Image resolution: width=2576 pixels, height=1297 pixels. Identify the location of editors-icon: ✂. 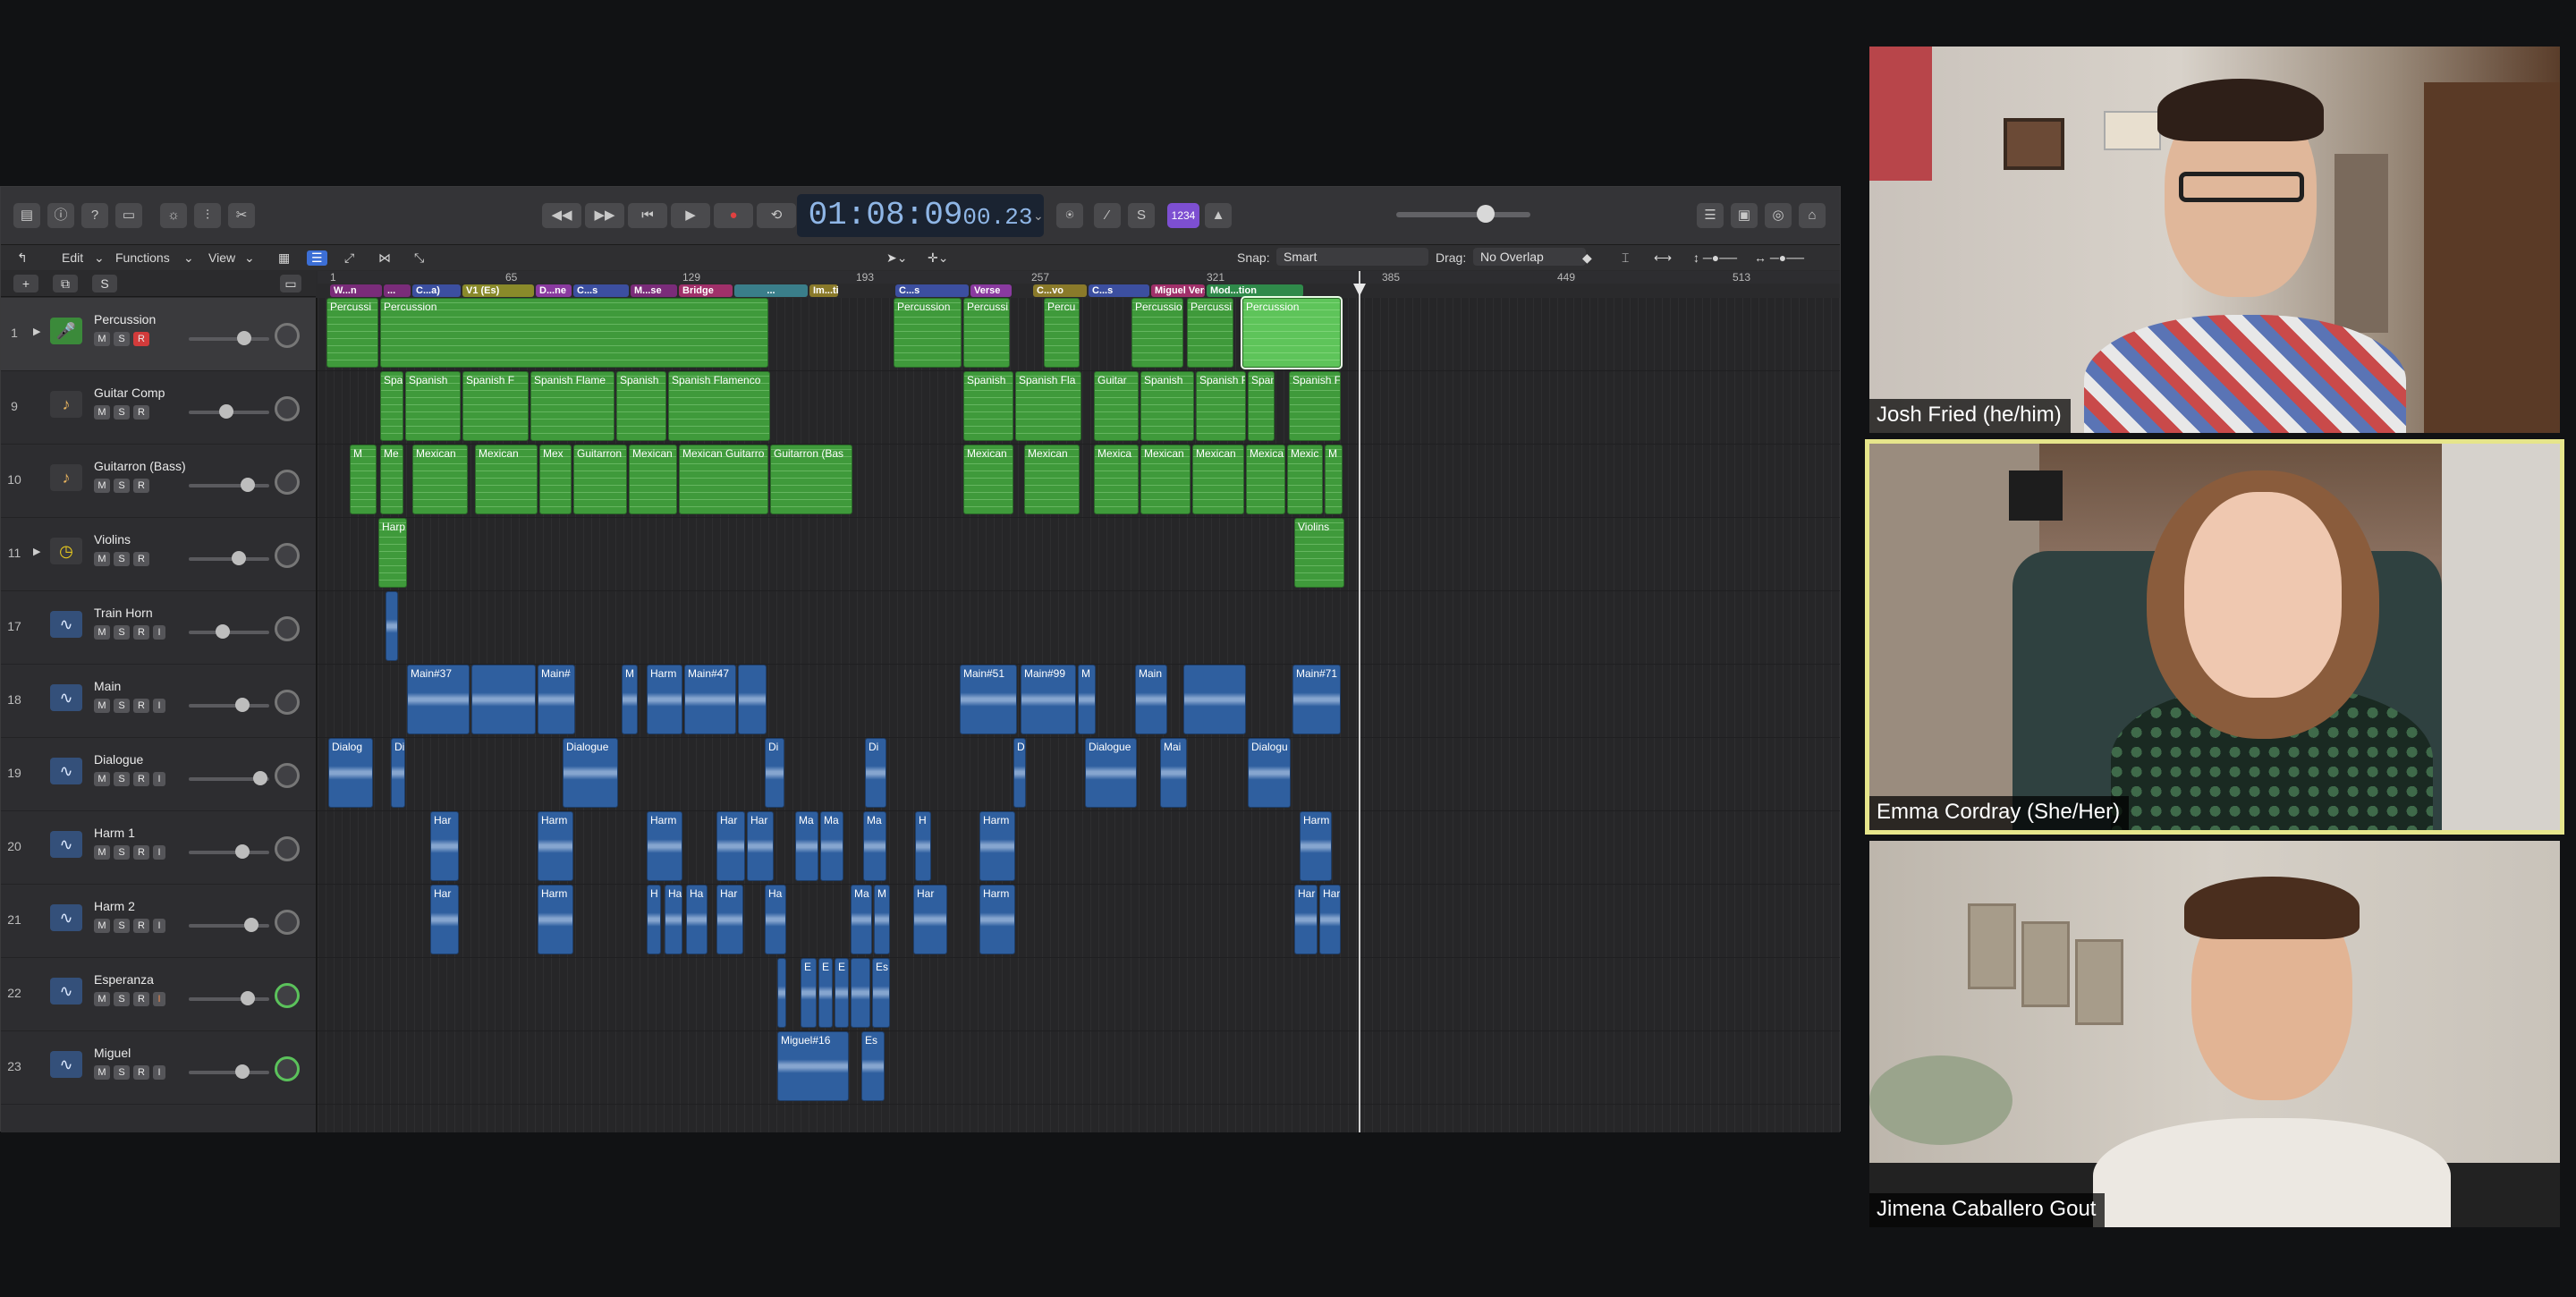
(241, 215).